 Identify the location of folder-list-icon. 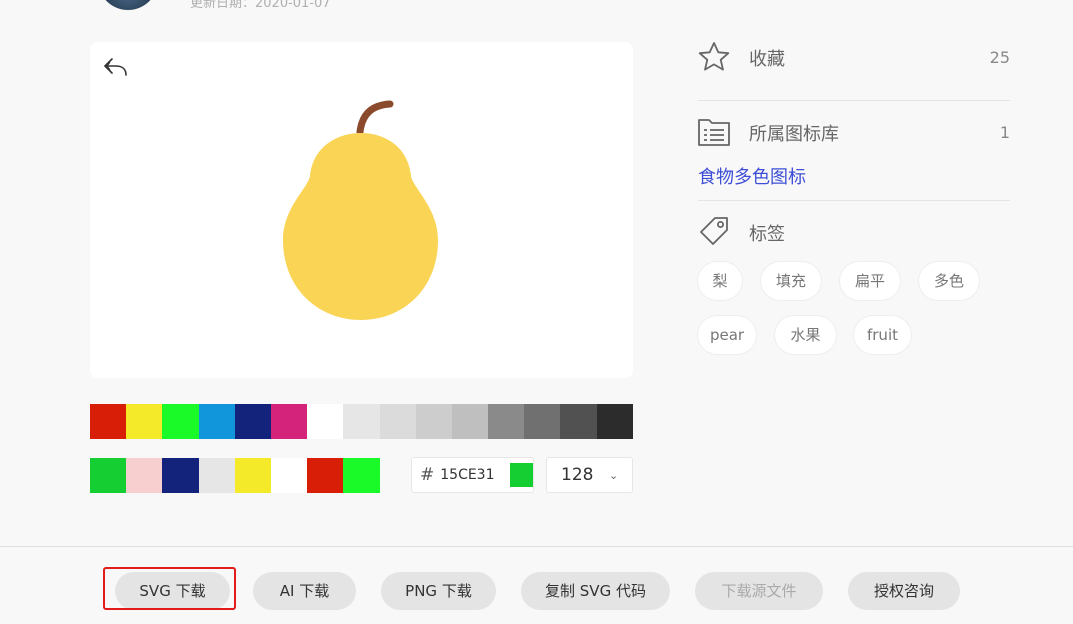
(714, 132).